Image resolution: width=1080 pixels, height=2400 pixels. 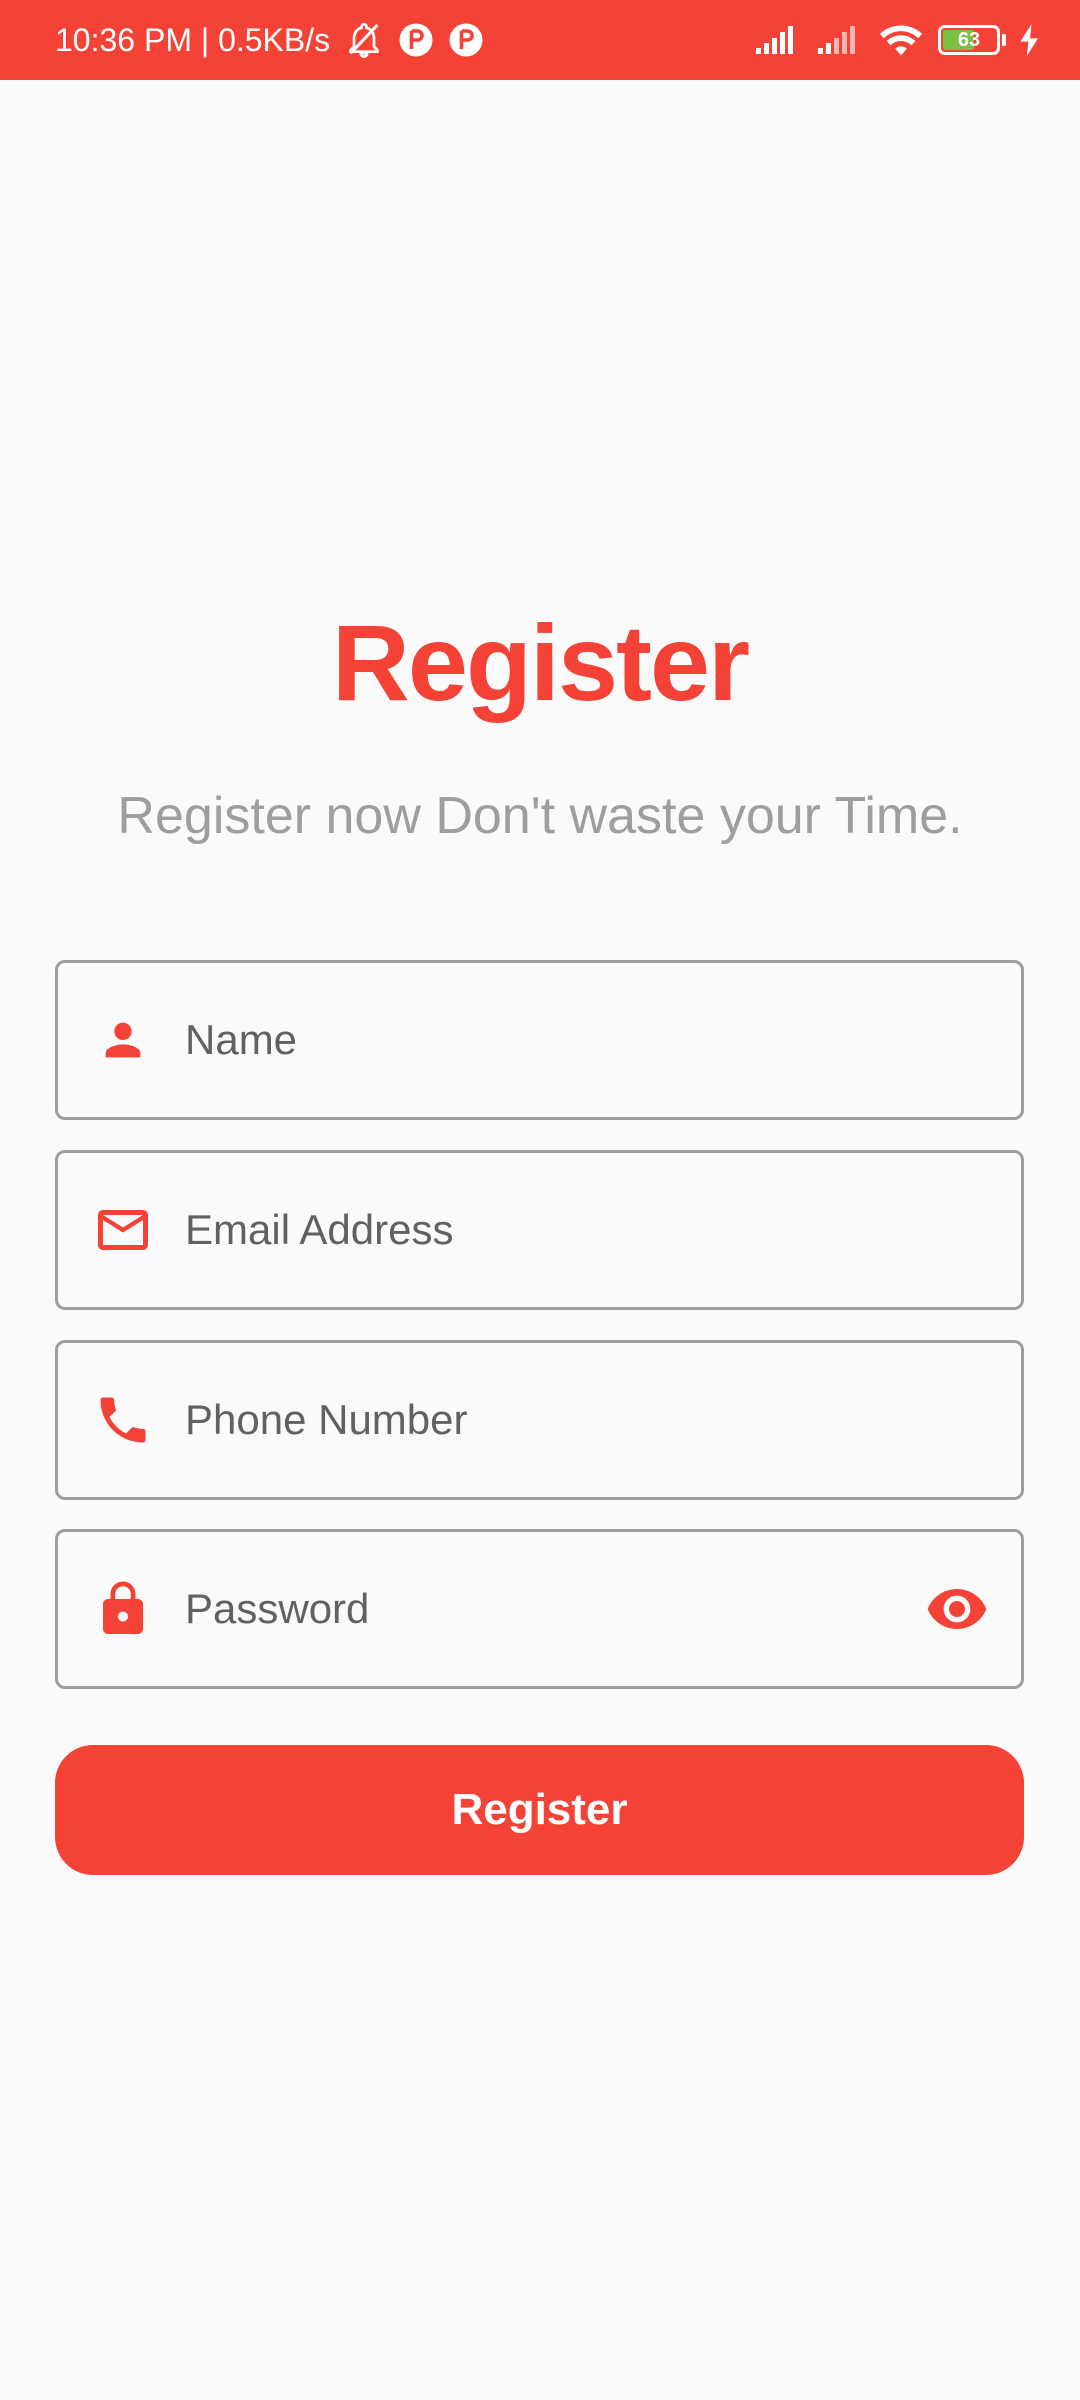 I want to click on page-subtitle: Register now Don't waste your Time., so click(x=540, y=816).